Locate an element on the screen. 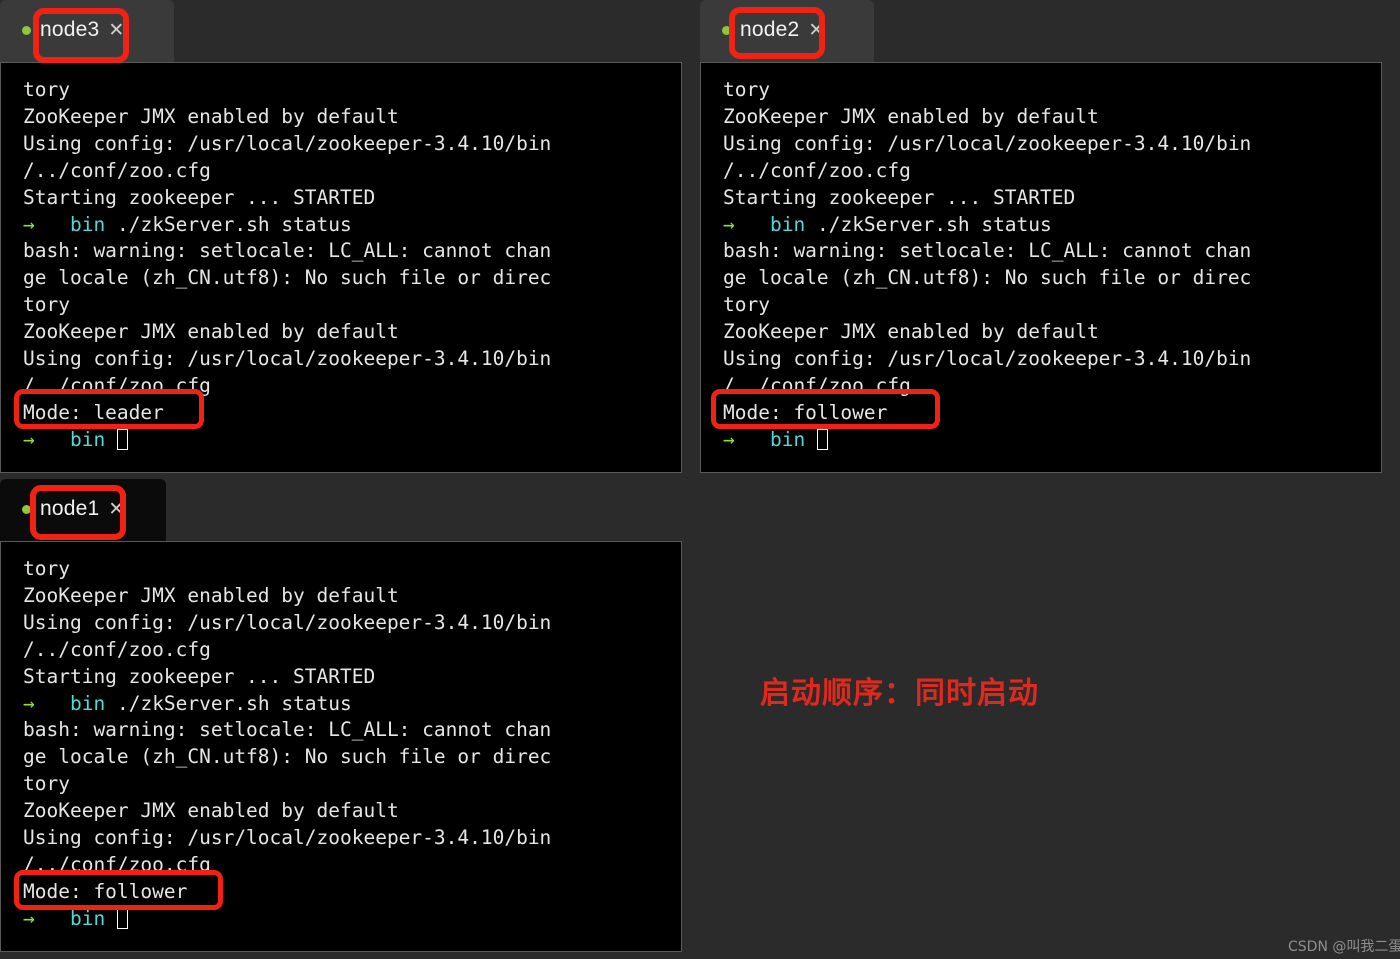 The image size is (1400, 959). tab-node2: node2 ✕ is located at coordinates (775, 30).